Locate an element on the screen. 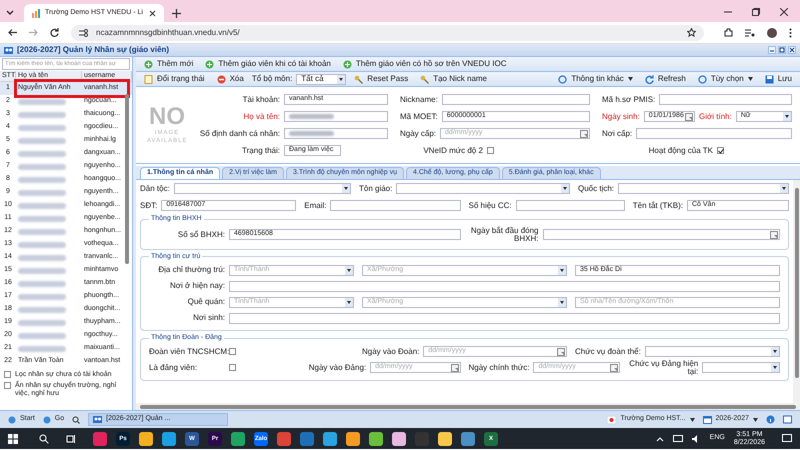 Image resolution: width=800 pixels, height=450 pixels. toolbar-button: Thêm mới is located at coordinates (169, 64).